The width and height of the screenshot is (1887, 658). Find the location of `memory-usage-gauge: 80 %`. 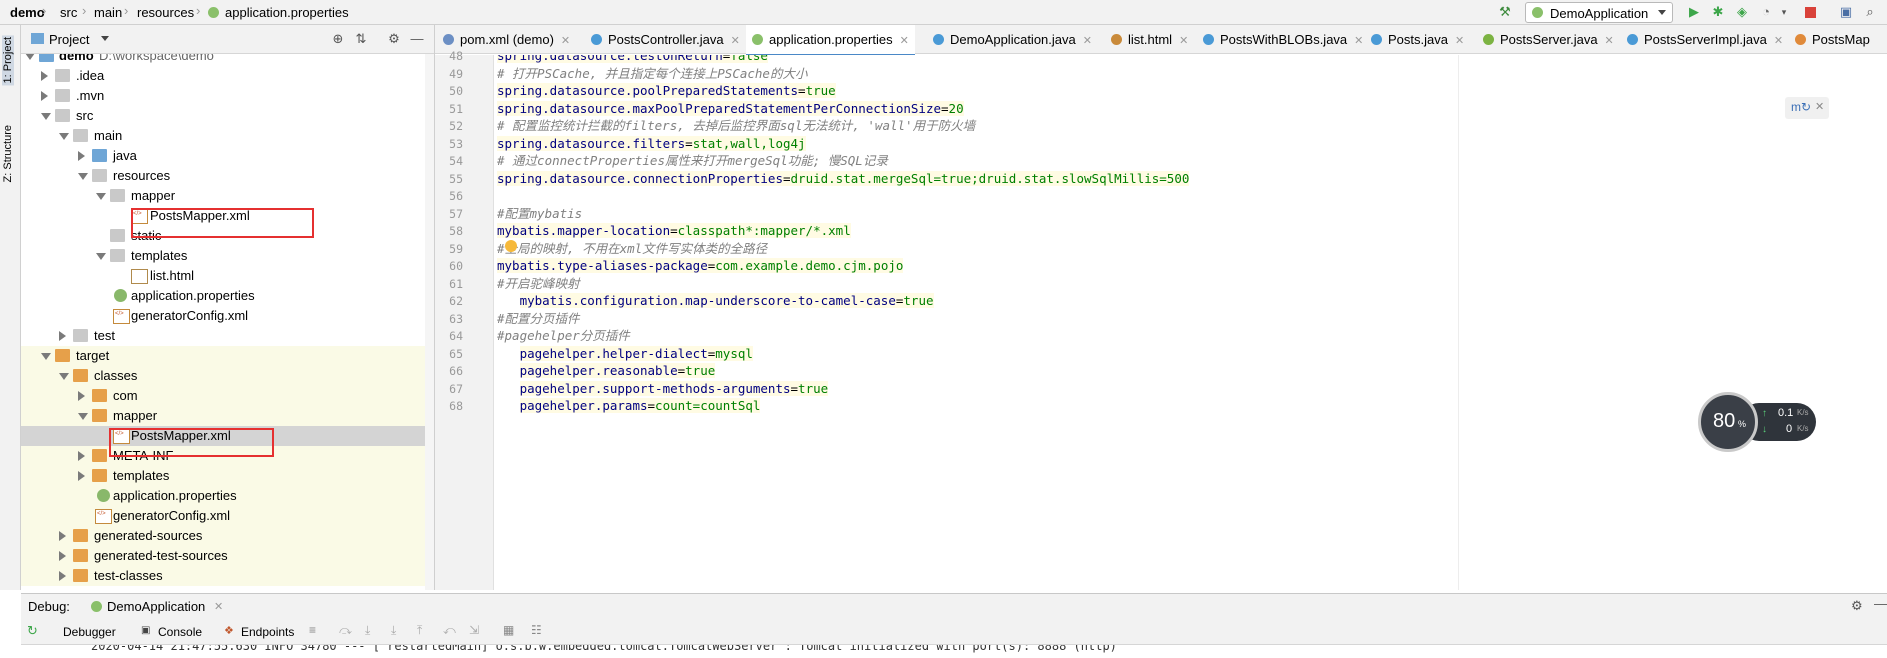

memory-usage-gauge: 80 % is located at coordinates (1728, 422).